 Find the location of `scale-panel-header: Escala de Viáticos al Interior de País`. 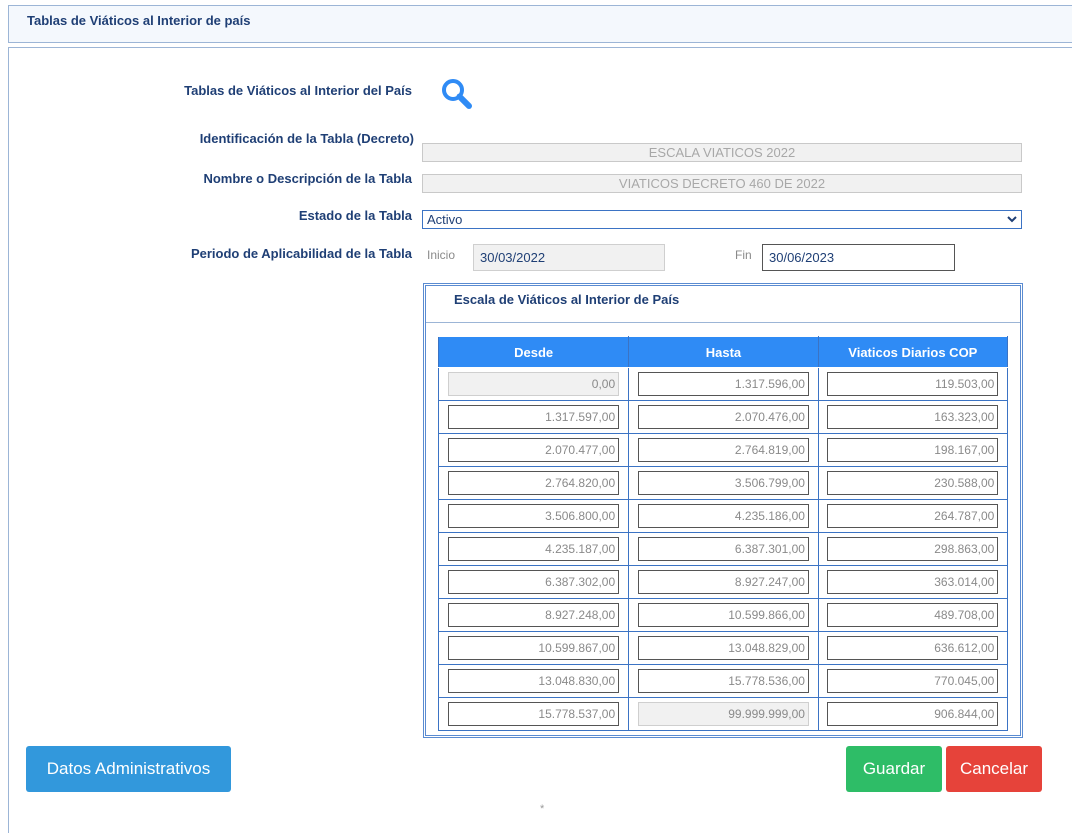

scale-panel-header: Escala de Viáticos al Interior de País is located at coordinates (723, 304).